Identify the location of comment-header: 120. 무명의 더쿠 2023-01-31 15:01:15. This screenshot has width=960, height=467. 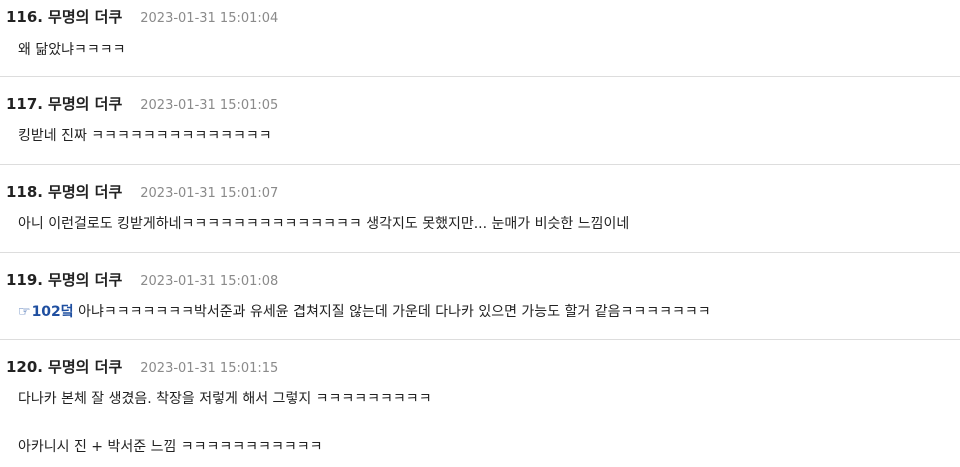
(142, 366).